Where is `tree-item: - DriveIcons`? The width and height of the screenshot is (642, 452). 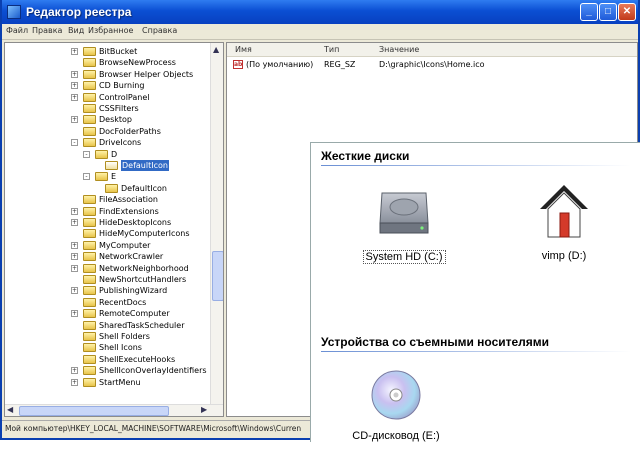 tree-item: - DriveIcons is located at coordinates (107, 143).